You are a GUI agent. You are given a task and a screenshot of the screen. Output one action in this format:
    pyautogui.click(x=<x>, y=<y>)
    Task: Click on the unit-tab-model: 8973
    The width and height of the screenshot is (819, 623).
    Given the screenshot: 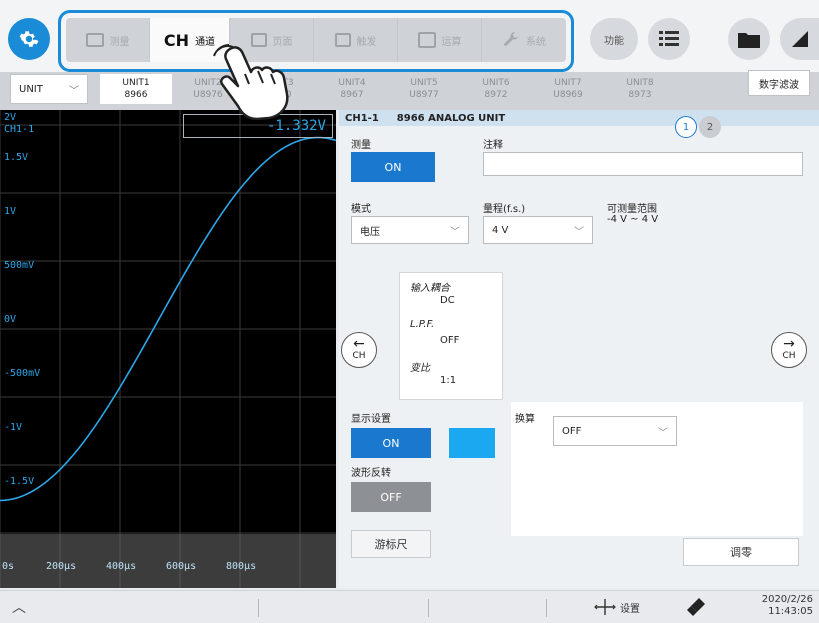 What is the action you would take?
    pyautogui.click(x=640, y=95)
    